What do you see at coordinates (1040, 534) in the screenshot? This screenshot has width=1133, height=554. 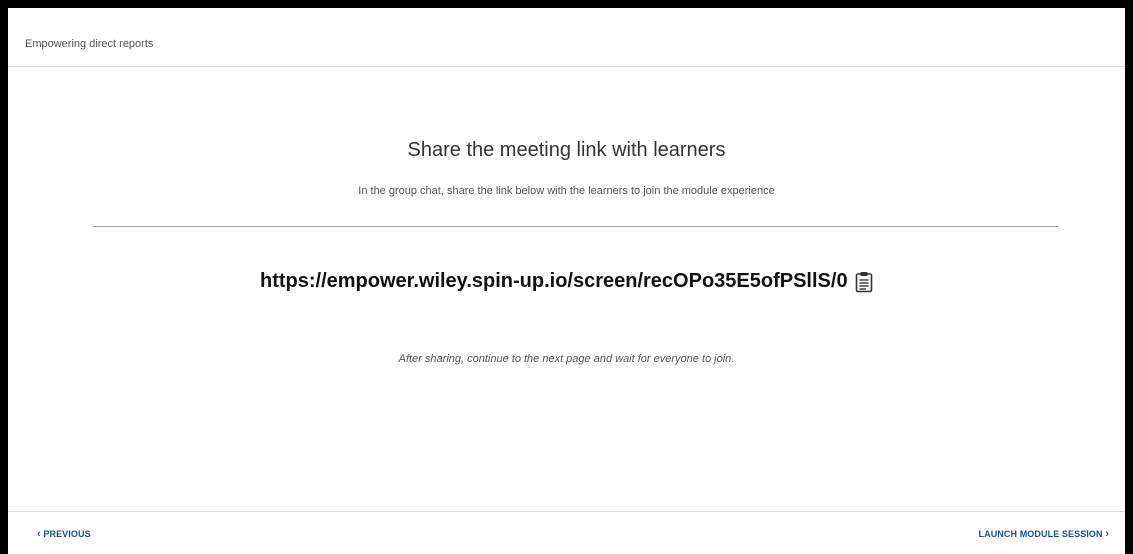 I see `launch-label: LAUNCH MODULE SESSION` at bounding box center [1040, 534].